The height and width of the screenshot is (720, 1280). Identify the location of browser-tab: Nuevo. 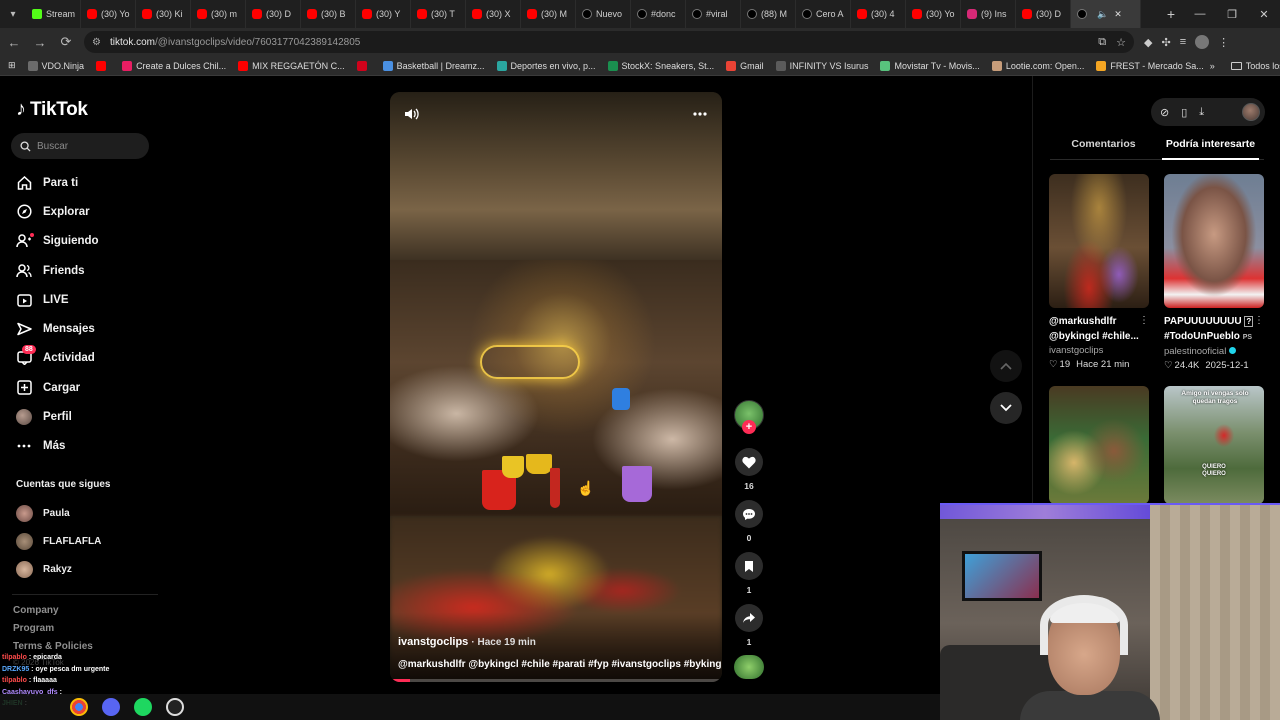
(603, 14).